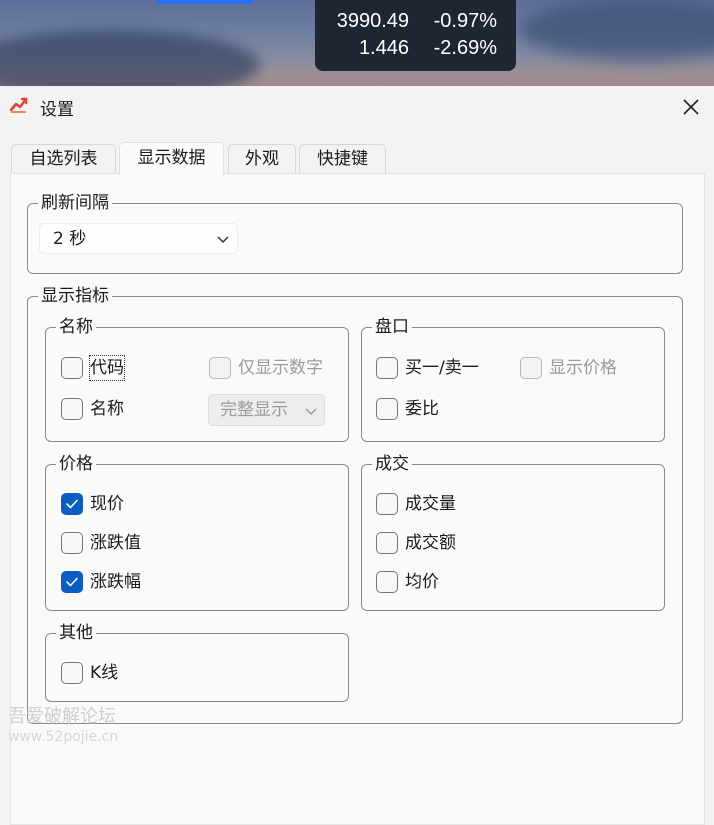 This screenshot has width=714, height=825. I want to click on bid-ask-checkbox: 买一/卖一, so click(427, 368).